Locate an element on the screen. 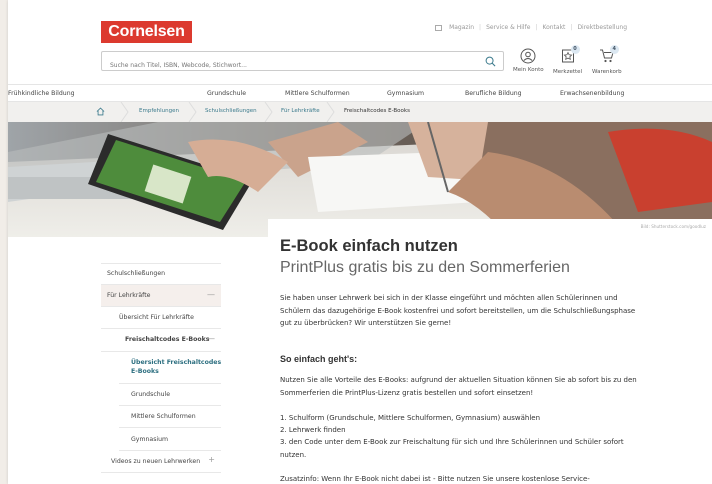 This screenshot has width=712, height=484. sidebar-item-uebersicht-lehrkraefte: Übersicht Für Lehrkräfte is located at coordinates (161, 318).